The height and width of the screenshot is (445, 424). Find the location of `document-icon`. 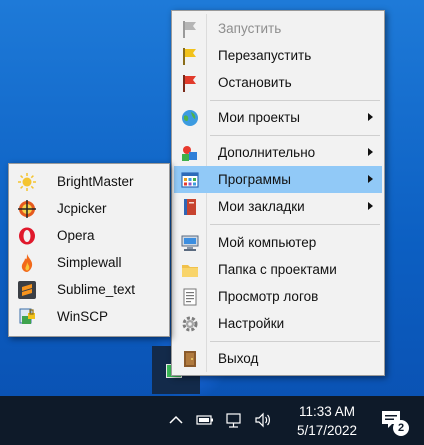

document-icon is located at coordinates (190, 297).